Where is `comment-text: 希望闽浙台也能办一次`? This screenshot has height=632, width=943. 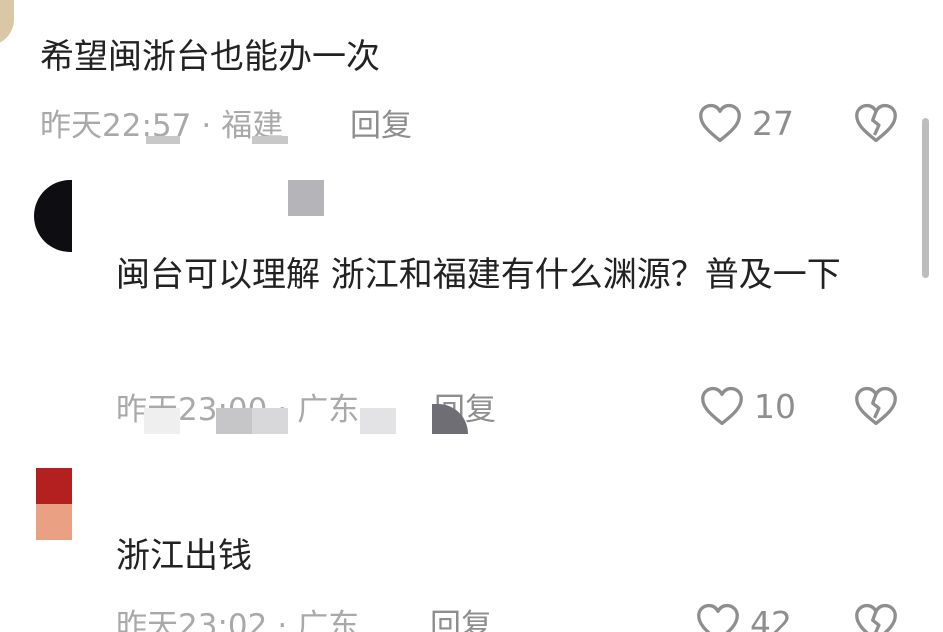
comment-text: 希望闽浙台也能办一次 is located at coordinates (210, 57).